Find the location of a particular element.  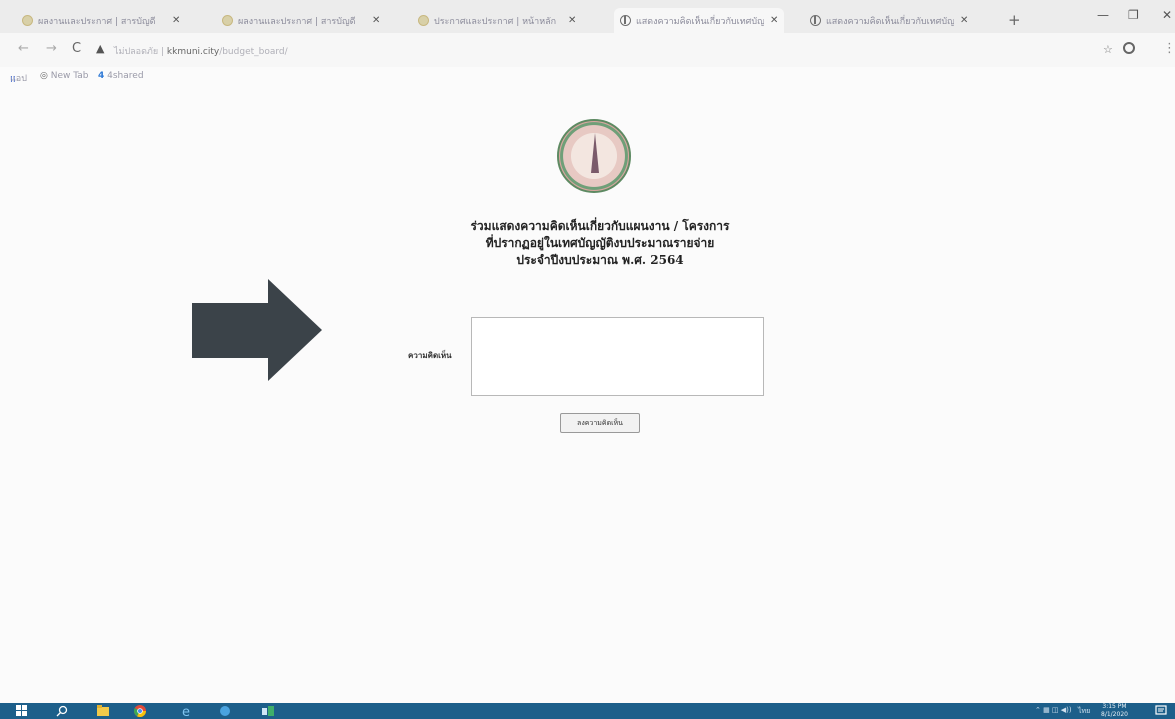

bookmarks-bar: ⁞⁞ แอป ◎ New Tab 4 4shared is located at coordinates (587, 77).